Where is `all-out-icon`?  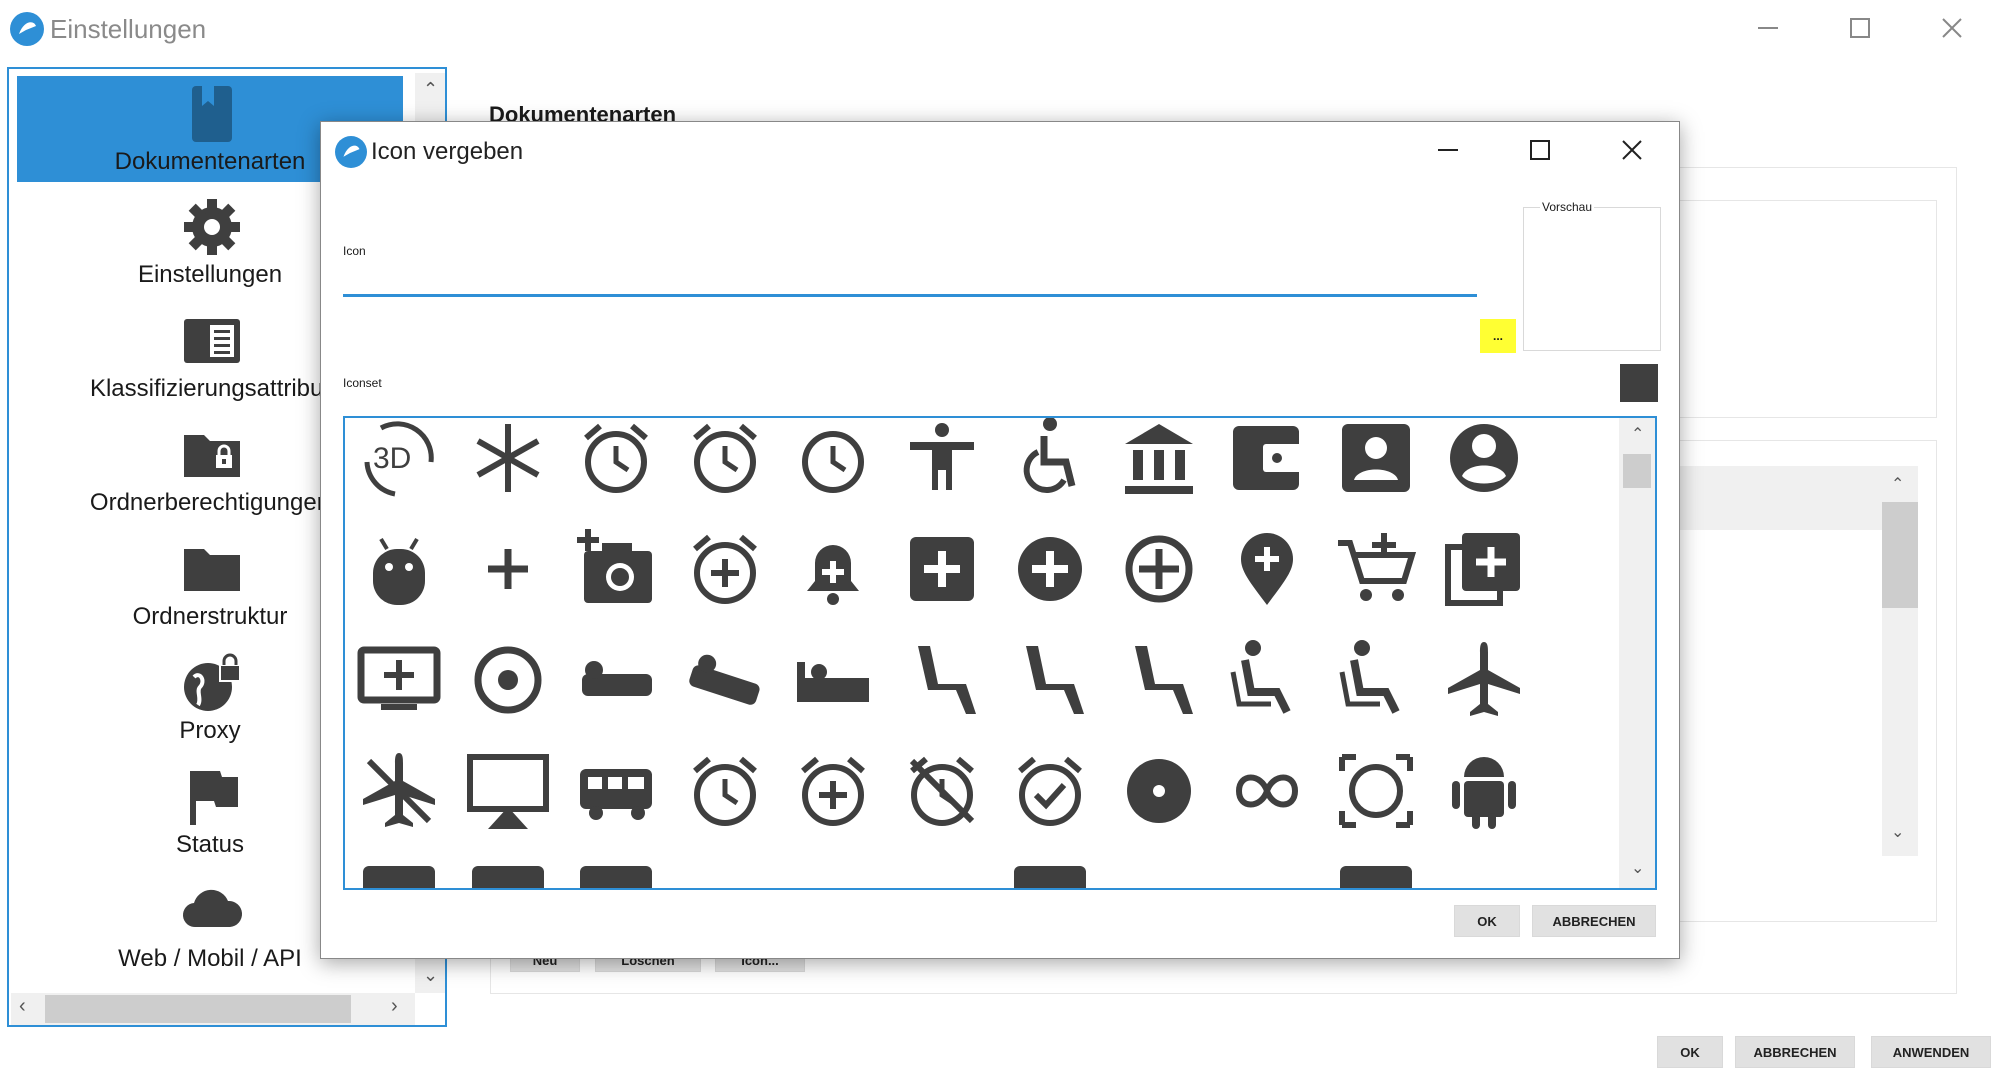 all-out-icon is located at coordinates (1376, 791).